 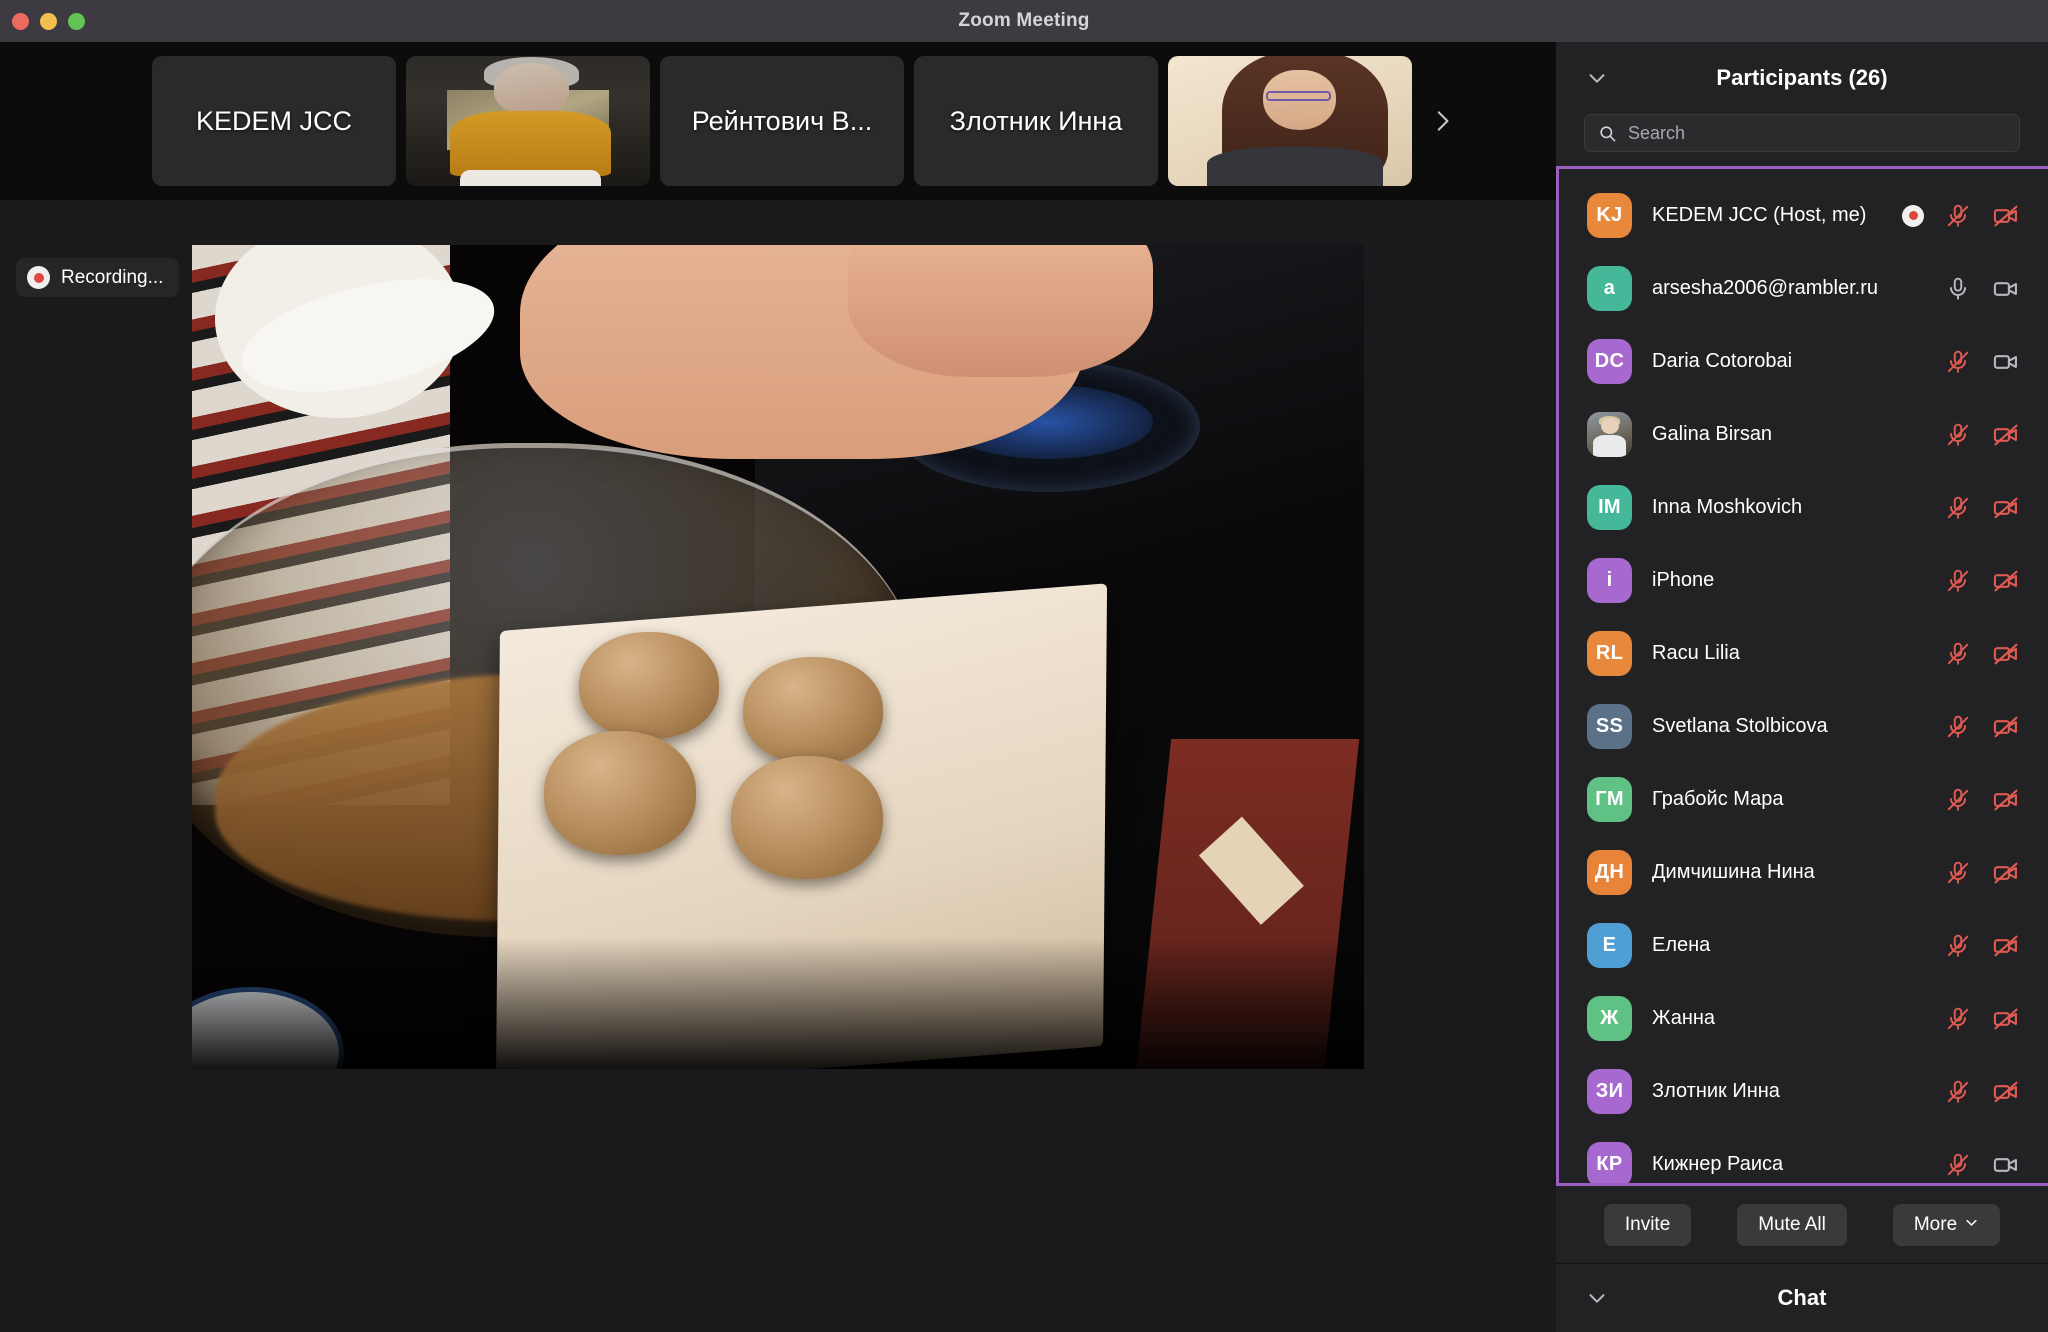 What do you see at coordinates (1803, 580) in the screenshot?
I see `participant-row: i iPhone` at bounding box center [1803, 580].